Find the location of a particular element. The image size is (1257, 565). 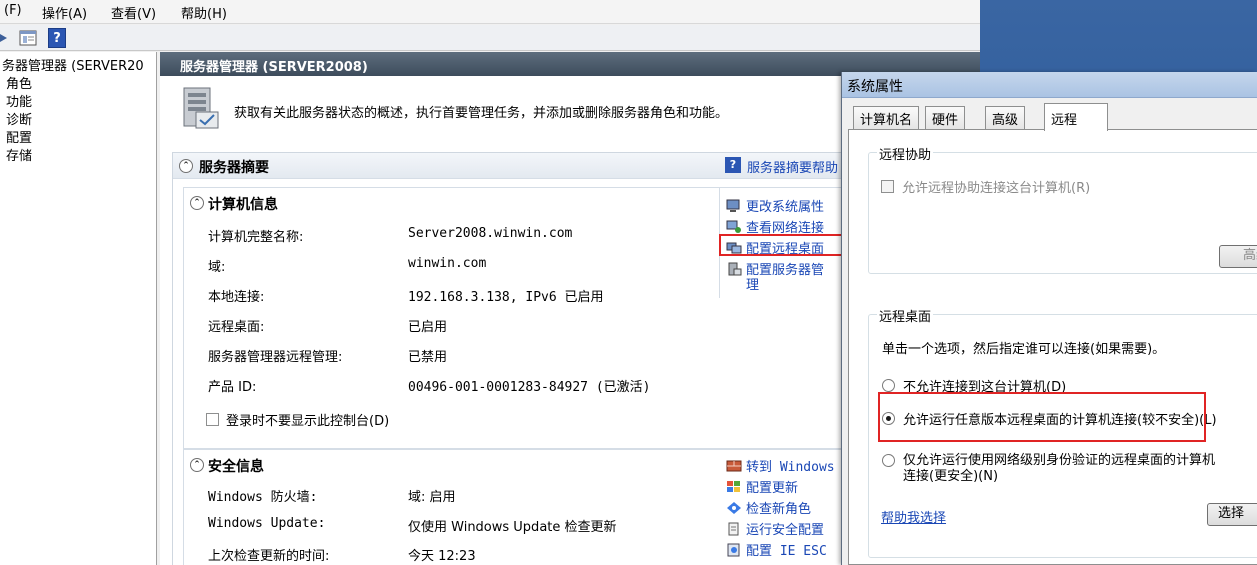

info-label: 产品 ID: is located at coordinates (232, 387).